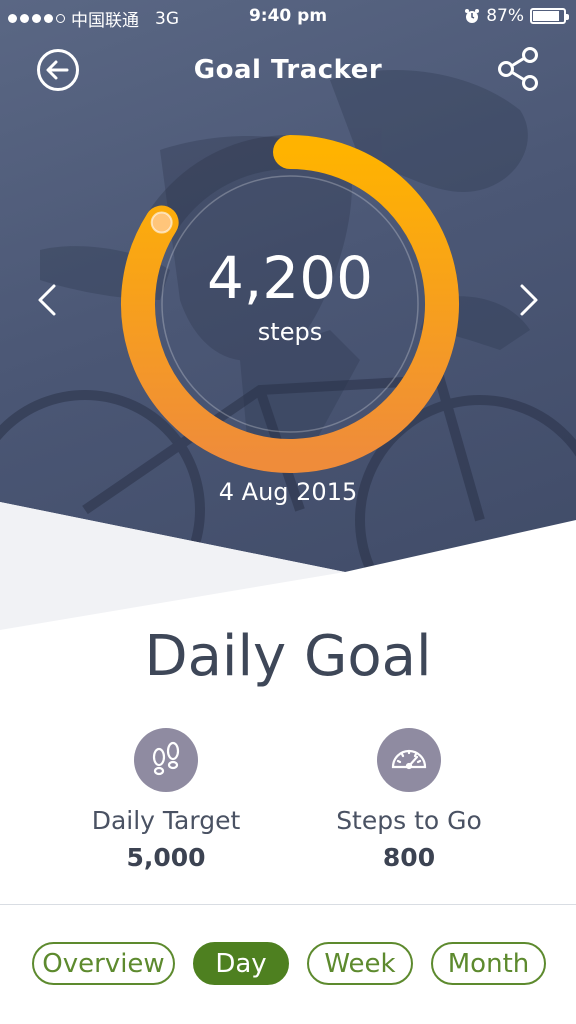 This screenshot has height=1024, width=576. I want to click on previous-day-button, so click(48, 300).